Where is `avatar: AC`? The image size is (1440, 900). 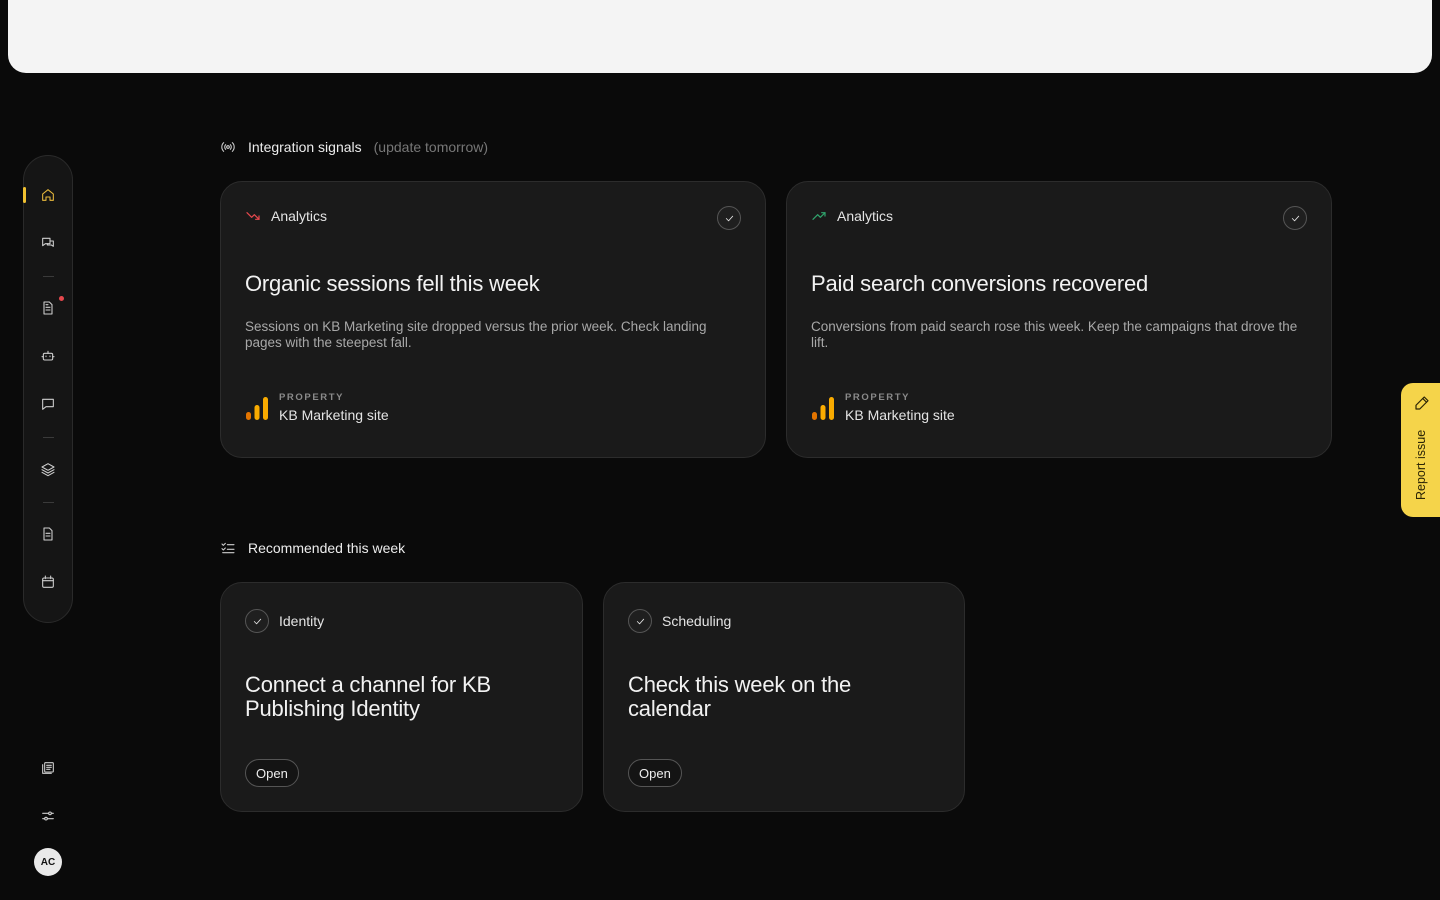 avatar: AC is located at coordinates (48, 862).